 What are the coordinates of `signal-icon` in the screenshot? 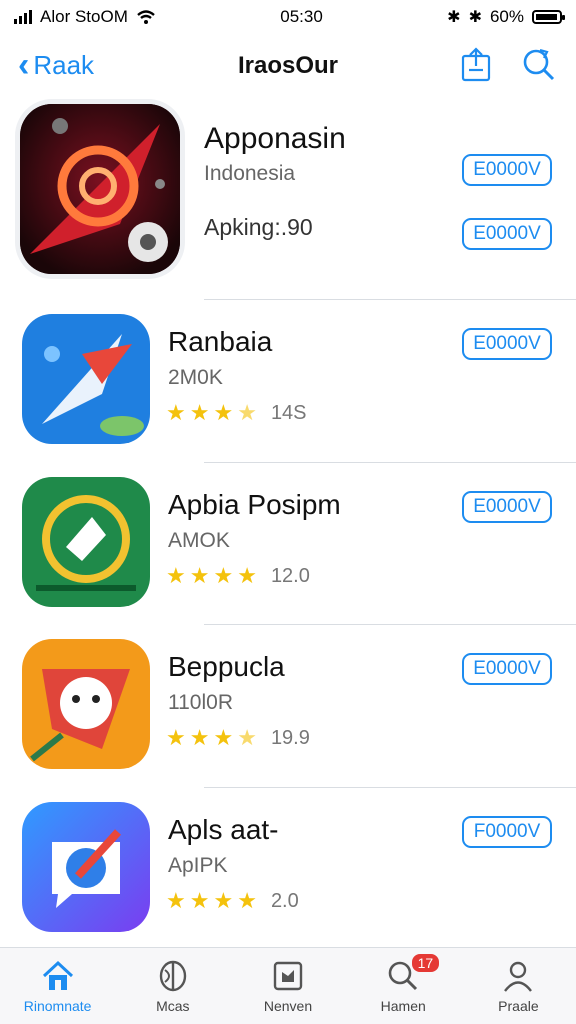 It's located at (23, 17).